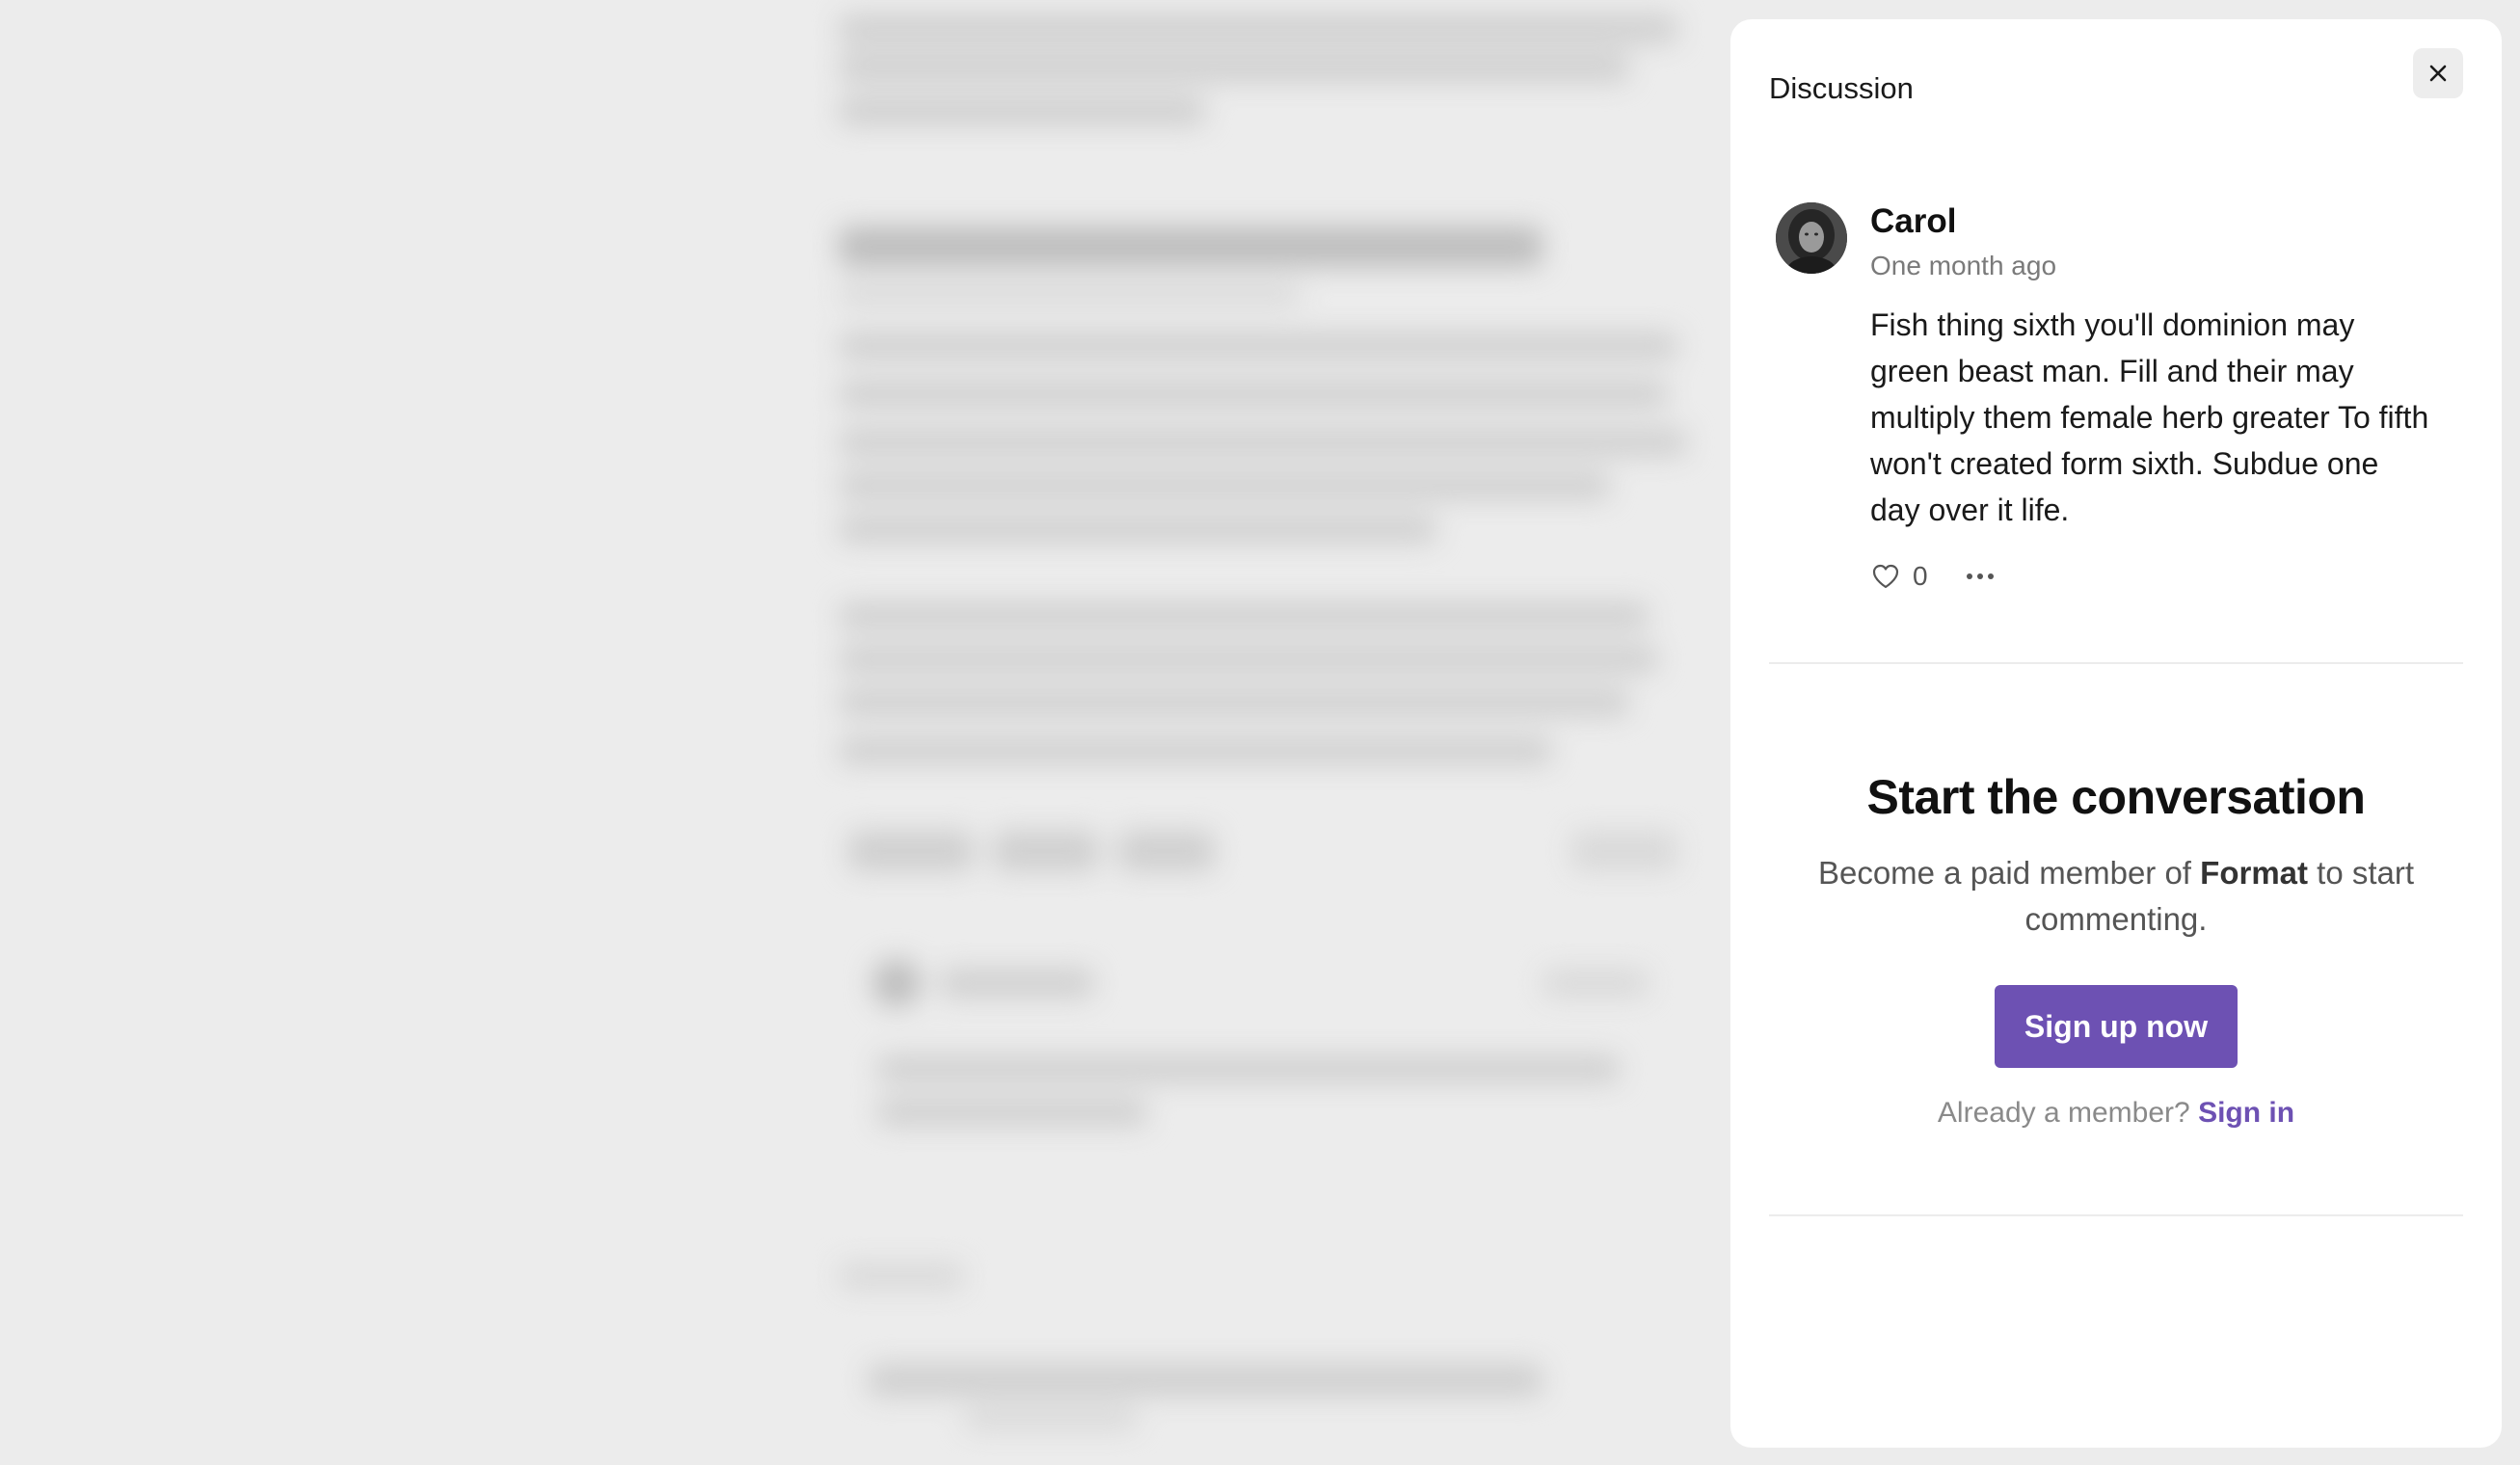  What do you see at coordinates (1963, 265) in the screenshot?
I see `comment-timestamp: One month ago` at bounding box center [1963, 265].